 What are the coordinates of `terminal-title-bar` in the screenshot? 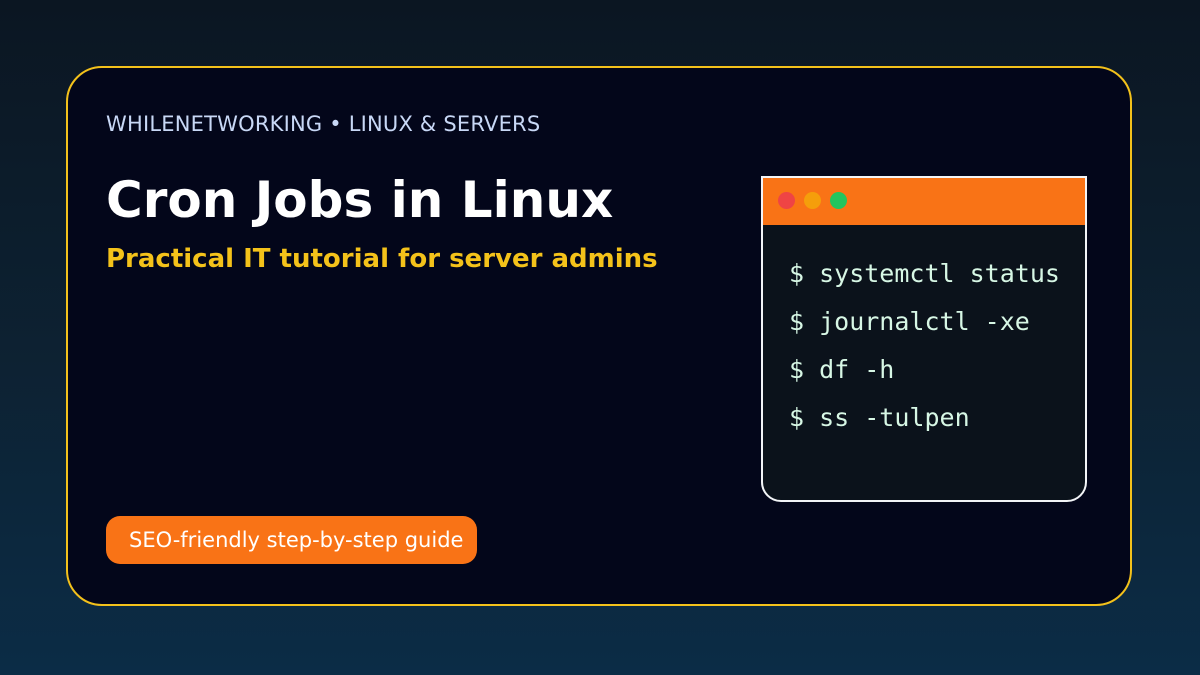 It's located at (924, 201).